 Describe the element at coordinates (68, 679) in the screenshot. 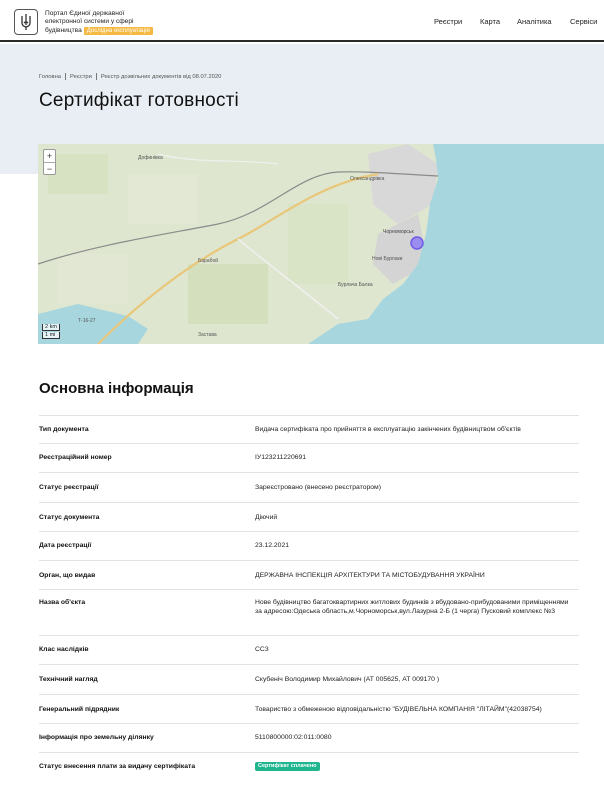

I see `row-label-technical-supervision: Технічний нагляд` at that location.